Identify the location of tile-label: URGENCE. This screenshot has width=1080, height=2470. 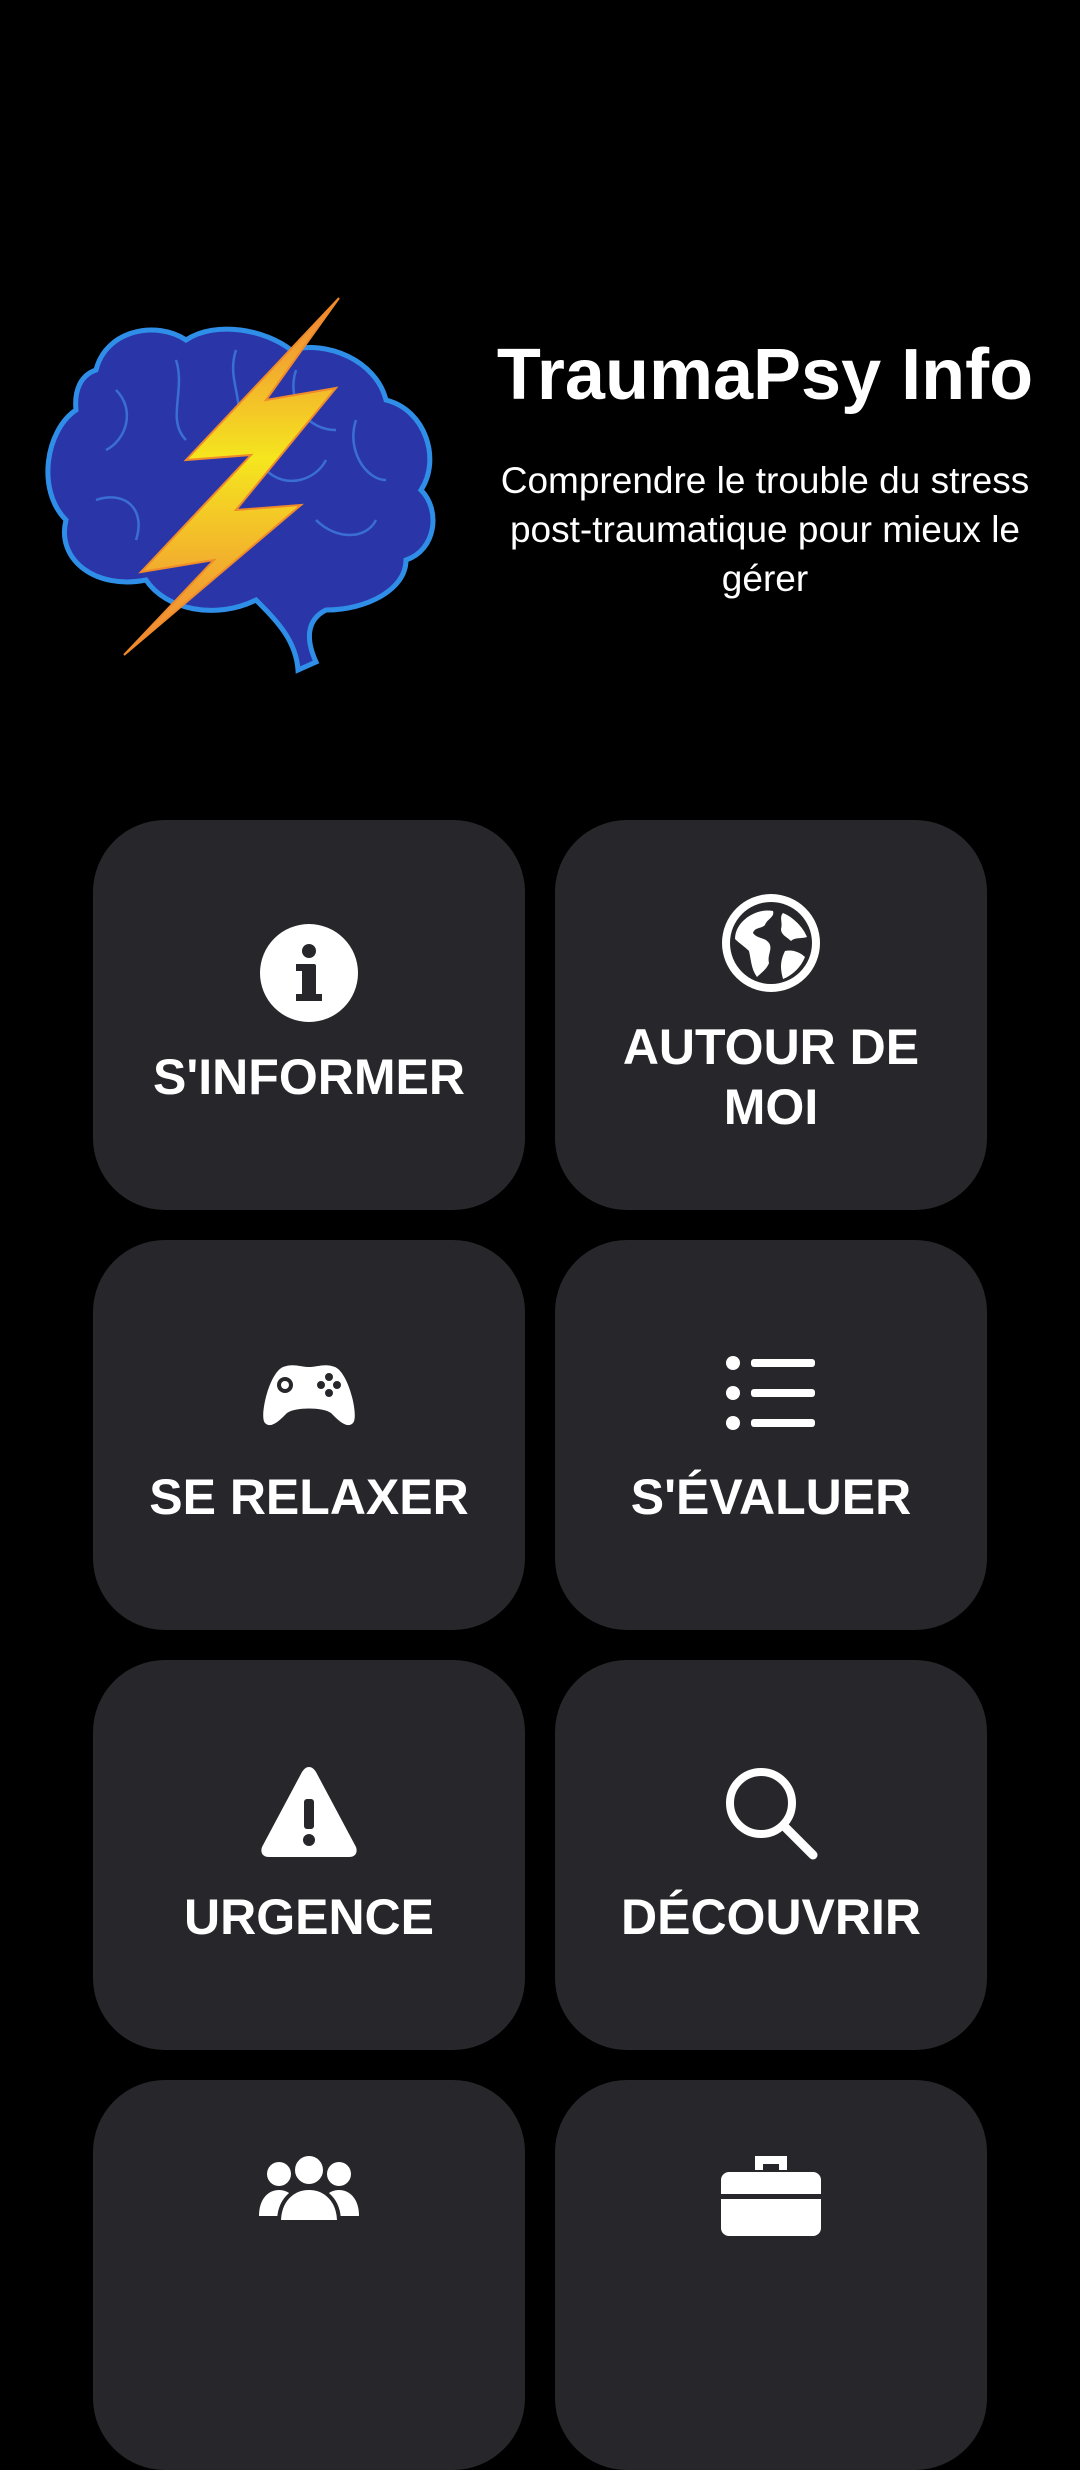
(309, 1917).